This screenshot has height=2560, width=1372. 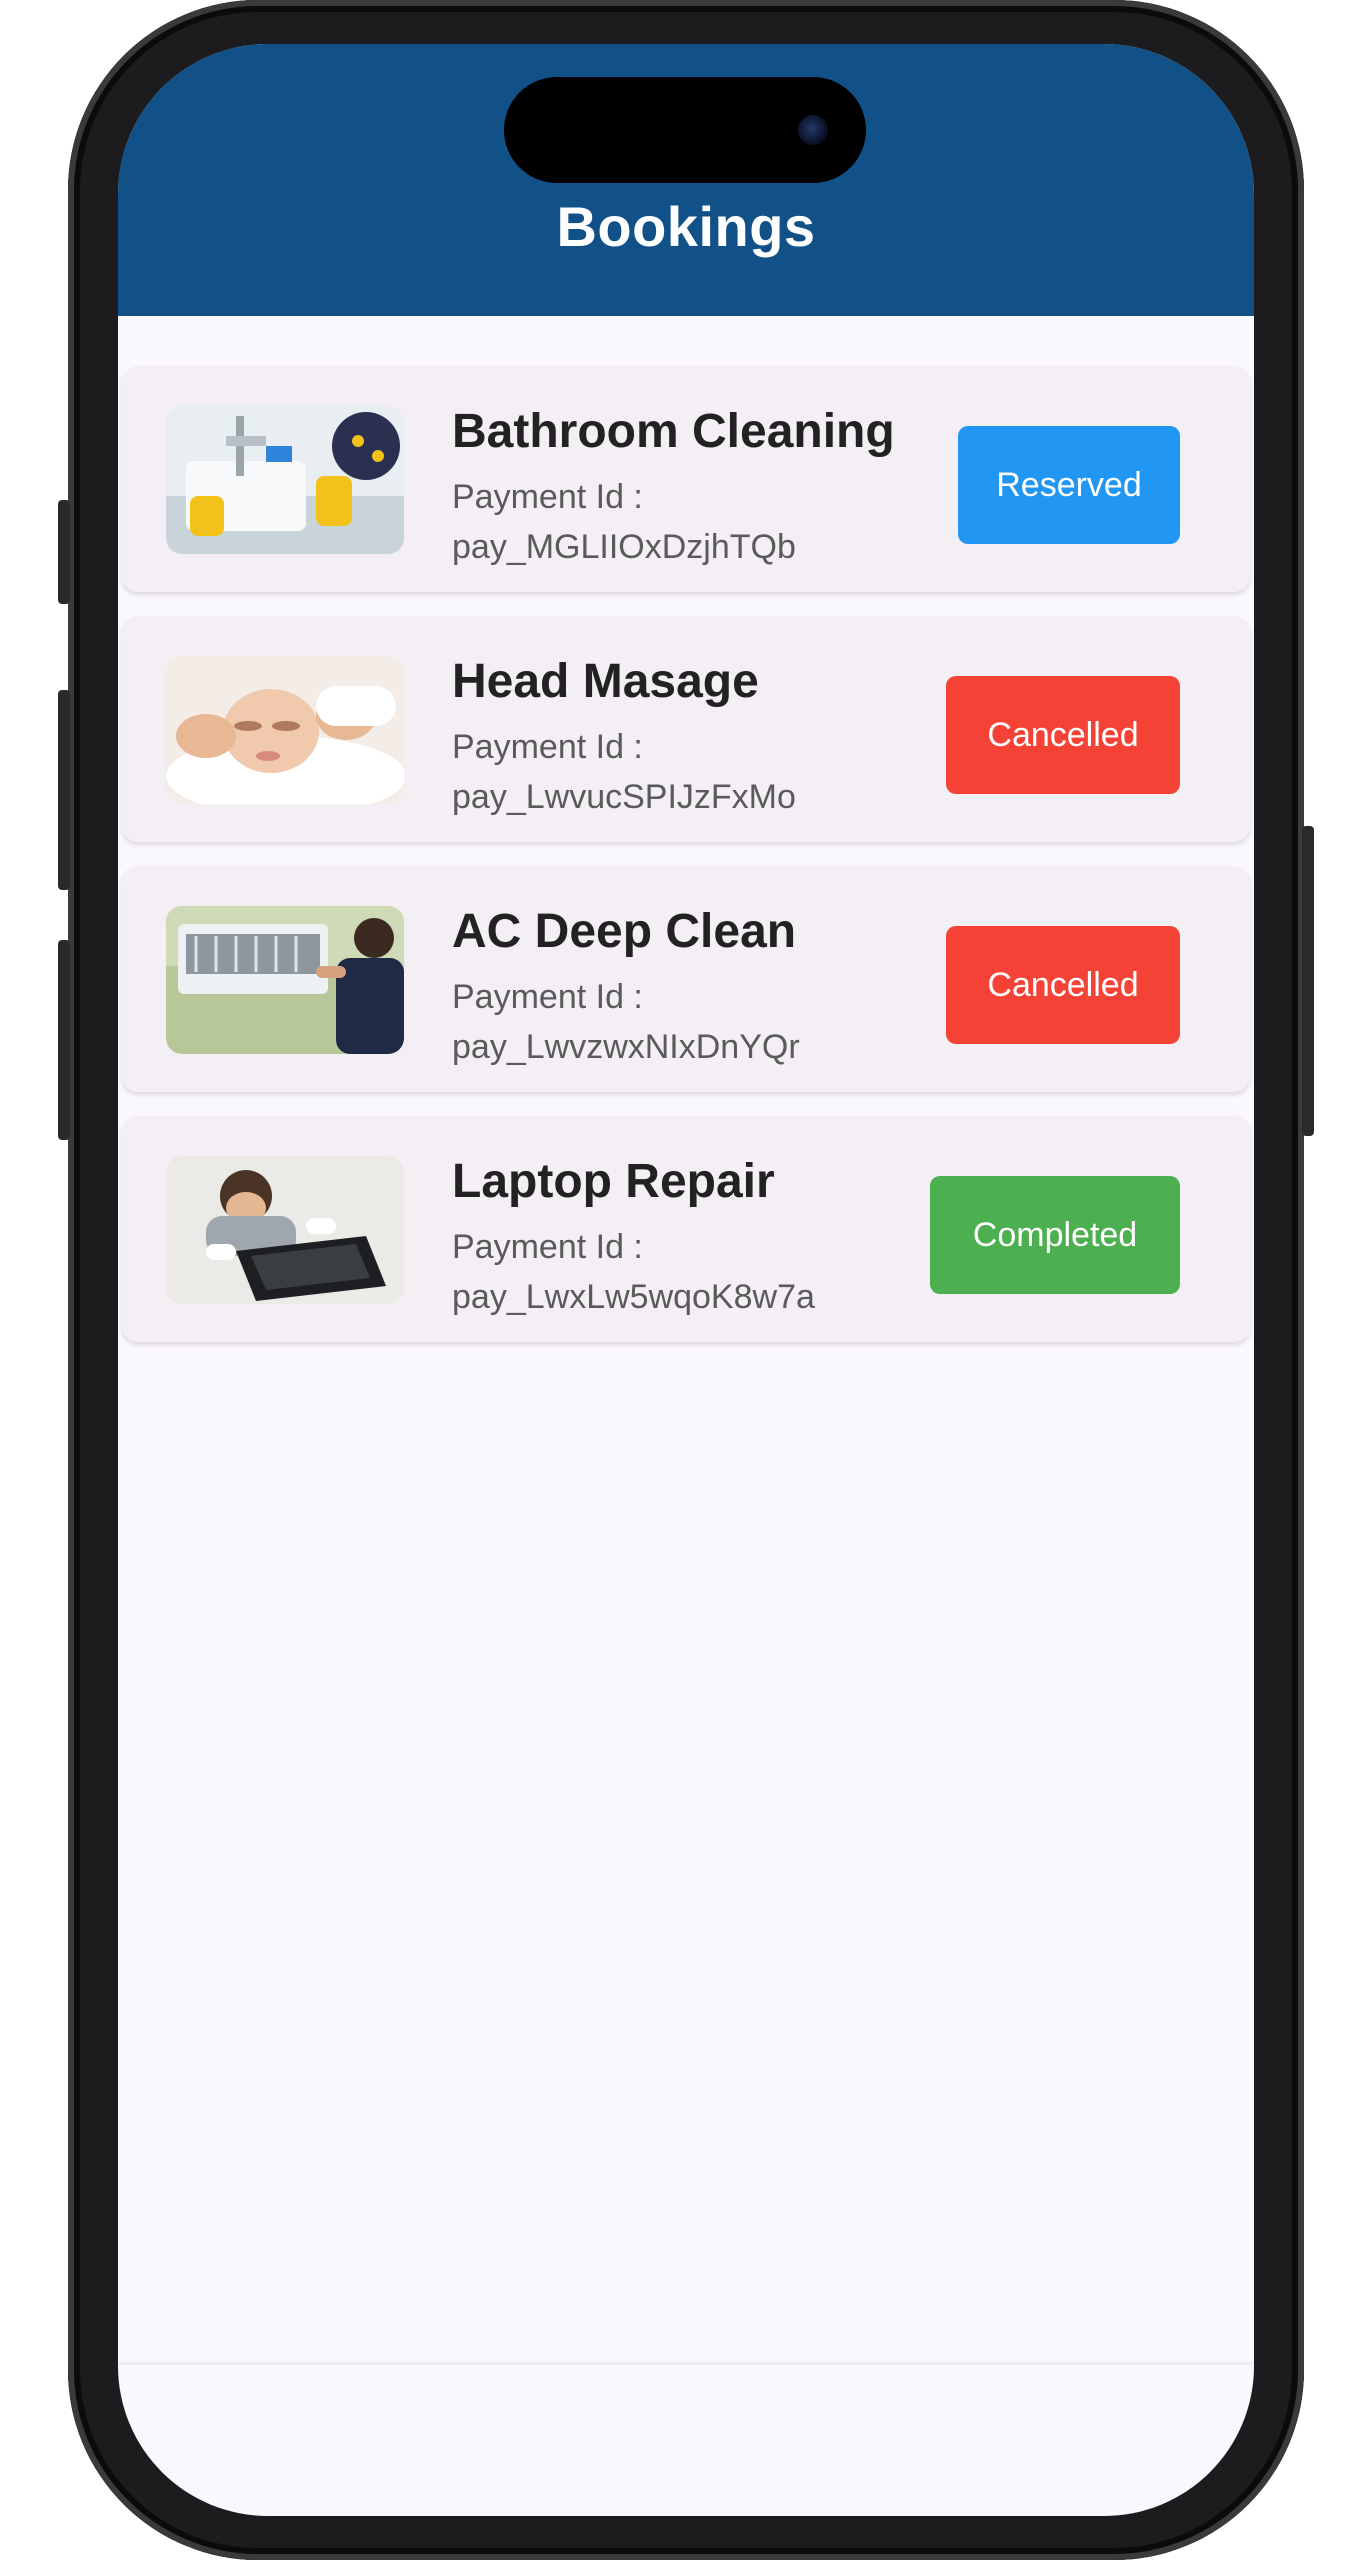 What do you see at coordinates (605, 681) in the screenshot?
I see `booking-title: Head Masage` at bounding box center [605, 681].